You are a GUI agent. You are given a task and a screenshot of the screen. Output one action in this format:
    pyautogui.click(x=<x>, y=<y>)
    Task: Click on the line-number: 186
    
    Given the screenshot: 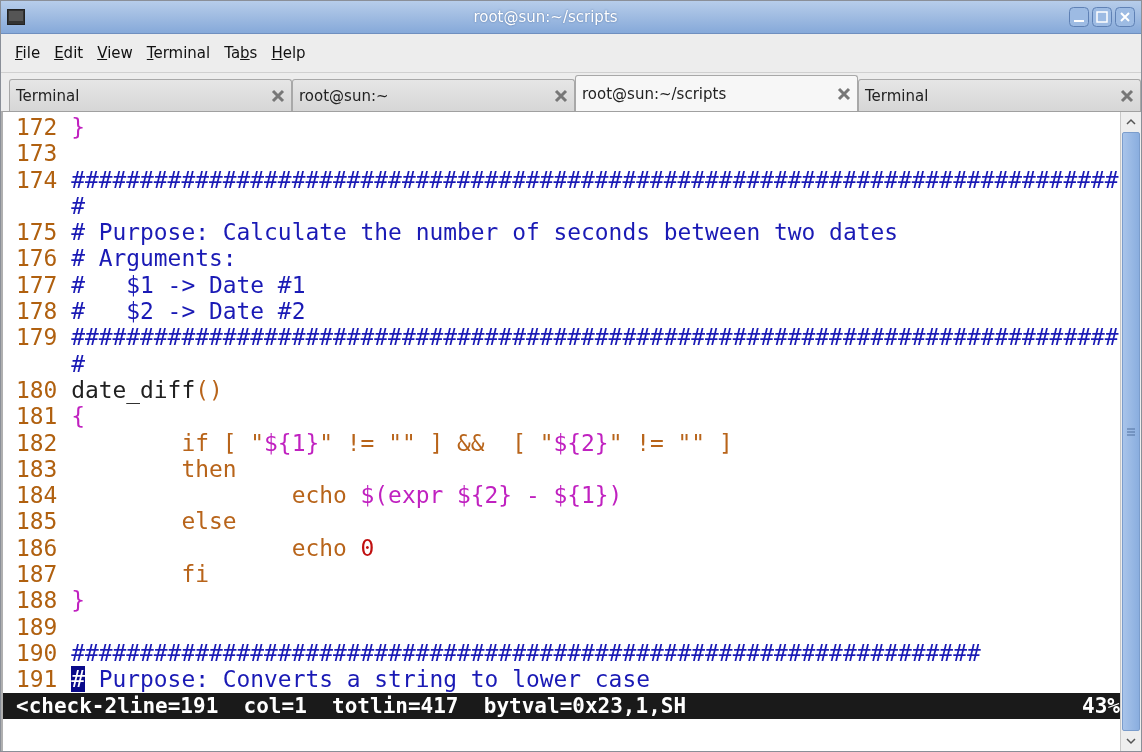 What is the action you would take?
    pyautogui.click(x=37, y=548)
    